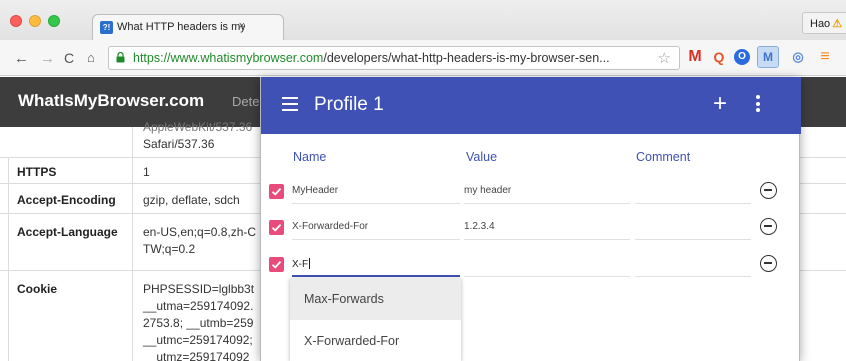 The image size is (846, 361). I want to click on header-name-field-active: X-F, so click(376, 263).